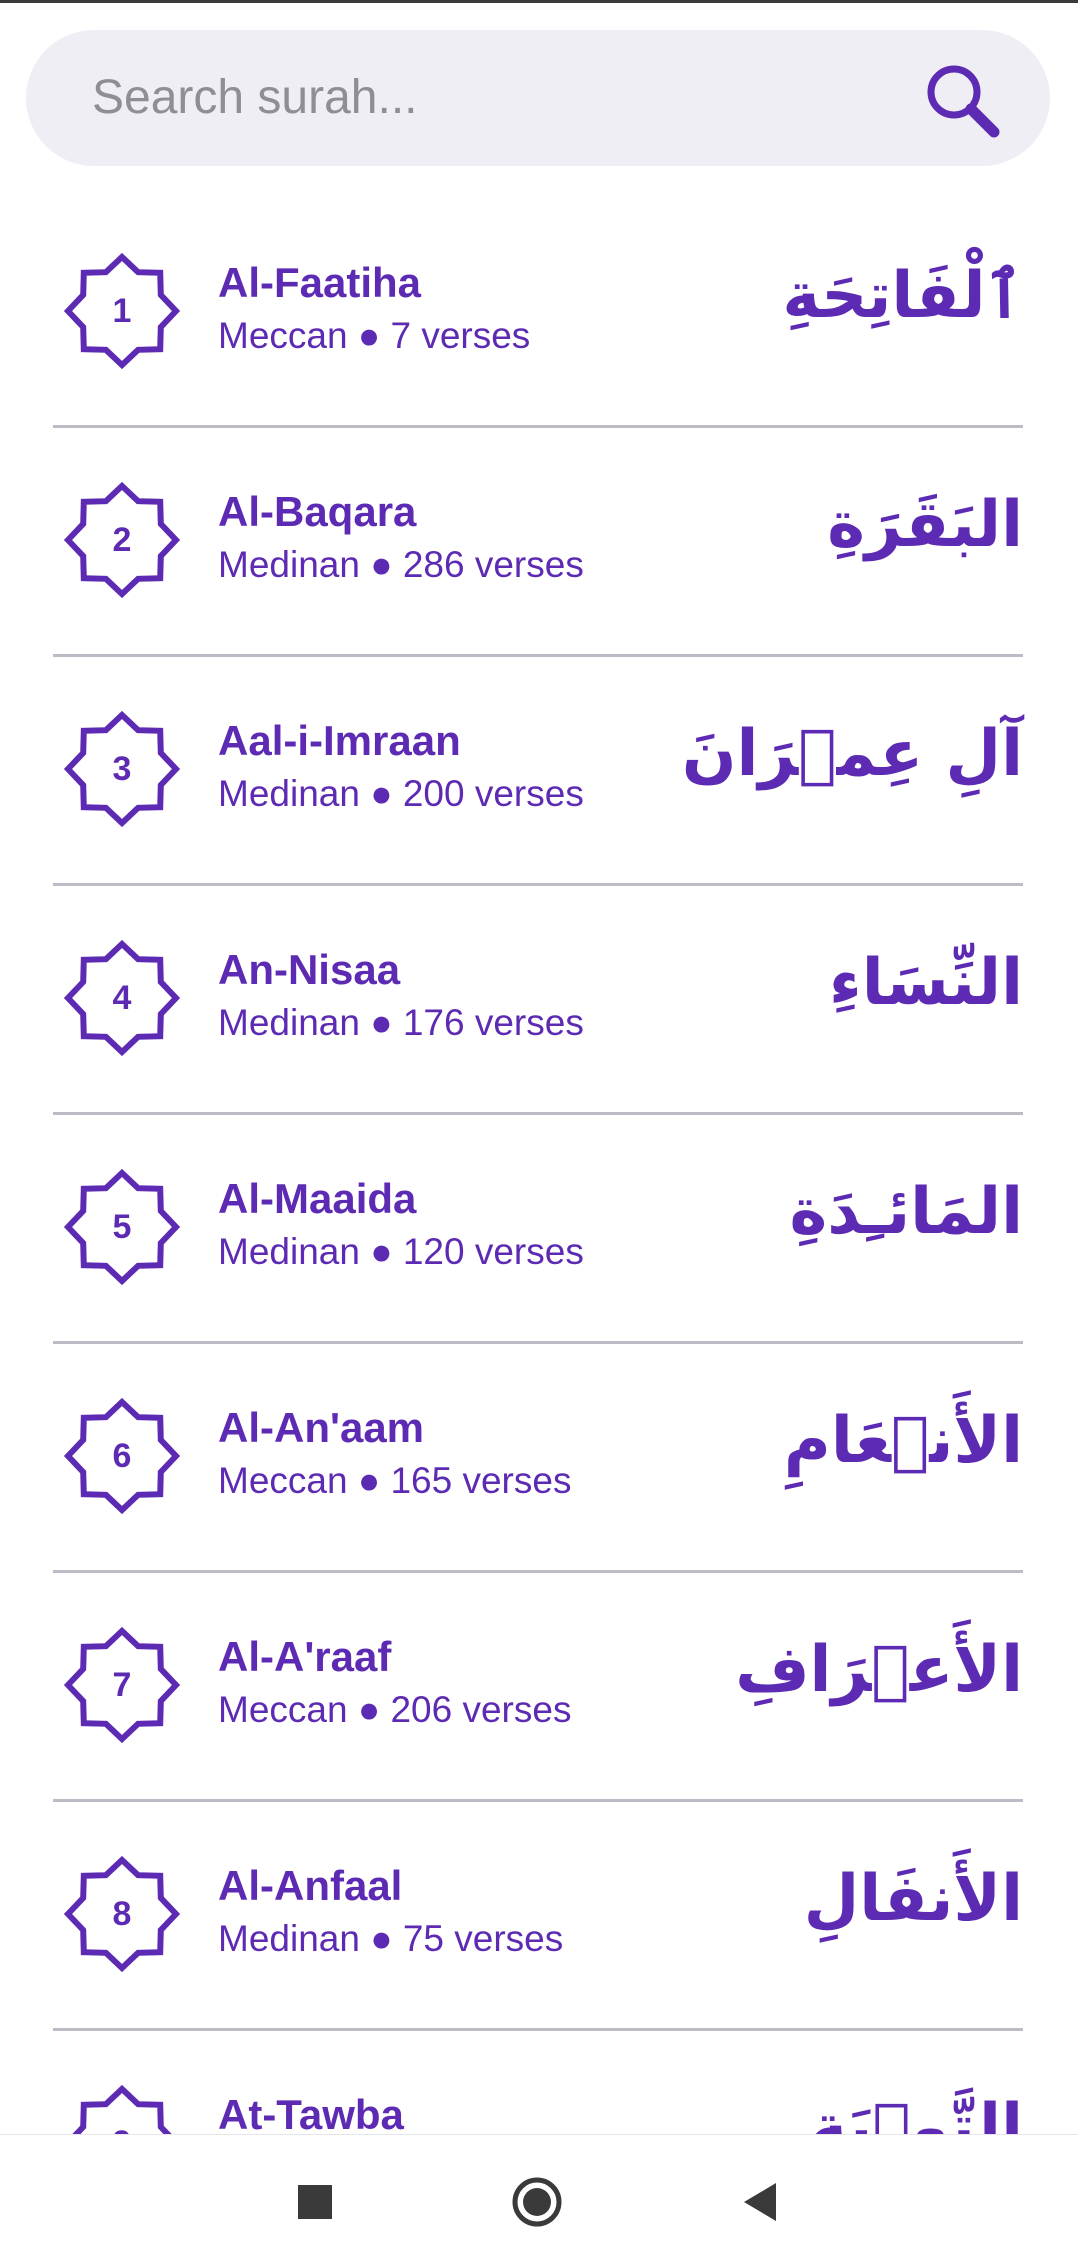 The image size is (1078, 2267). What do you see at coordinates (962, 100) in the screenshot?
I see `search-icon` at bounding box center [962, 100].